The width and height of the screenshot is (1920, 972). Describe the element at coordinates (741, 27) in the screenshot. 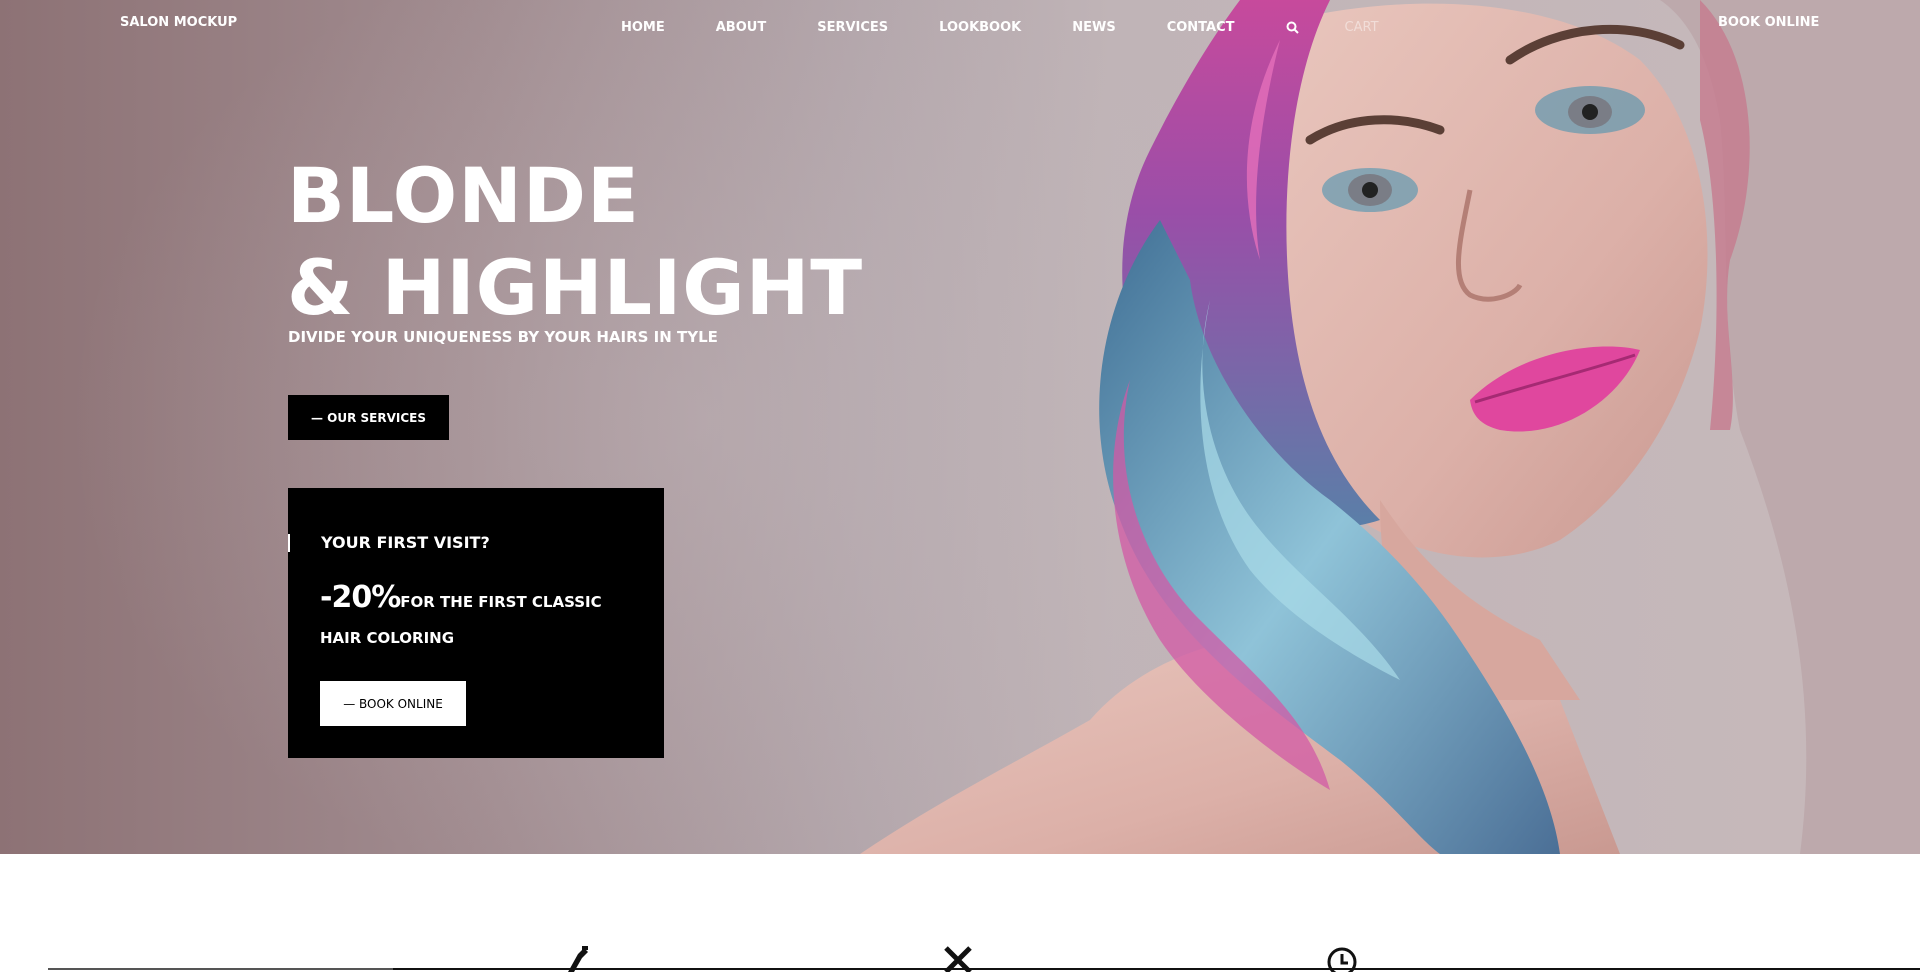

I see `nav-about: ABOUT` at that location.